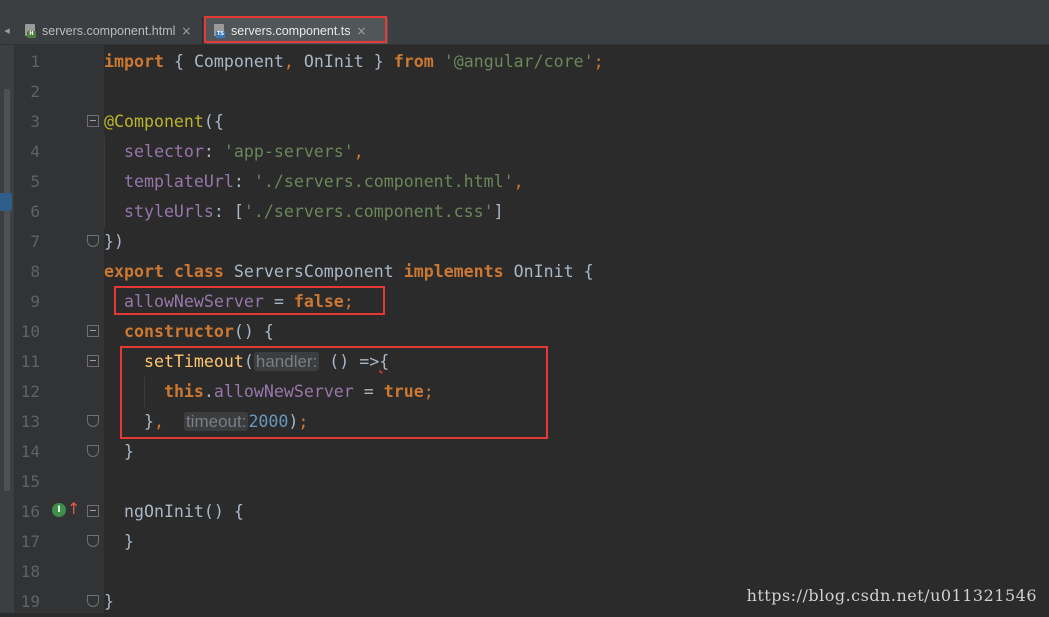 Image resolution: width=1049 pixels, height=617 pixels. What do you see at coordinates (7, 290) in the screenshot?
I see `structure-scroll-thumb` at bounding box center [7, 290].